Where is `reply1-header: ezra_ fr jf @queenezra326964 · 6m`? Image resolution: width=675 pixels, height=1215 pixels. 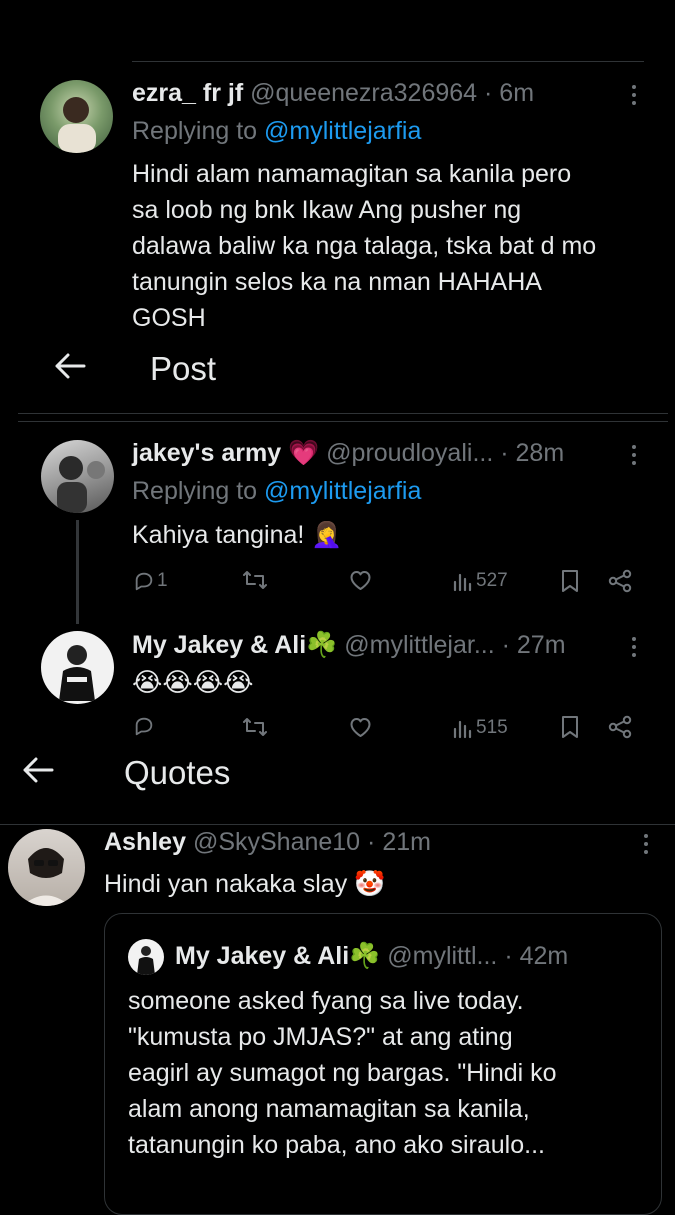
reply1-header: ezra_ fr jf @queenezra326964 · 6m is located at coordinates (333, 93).